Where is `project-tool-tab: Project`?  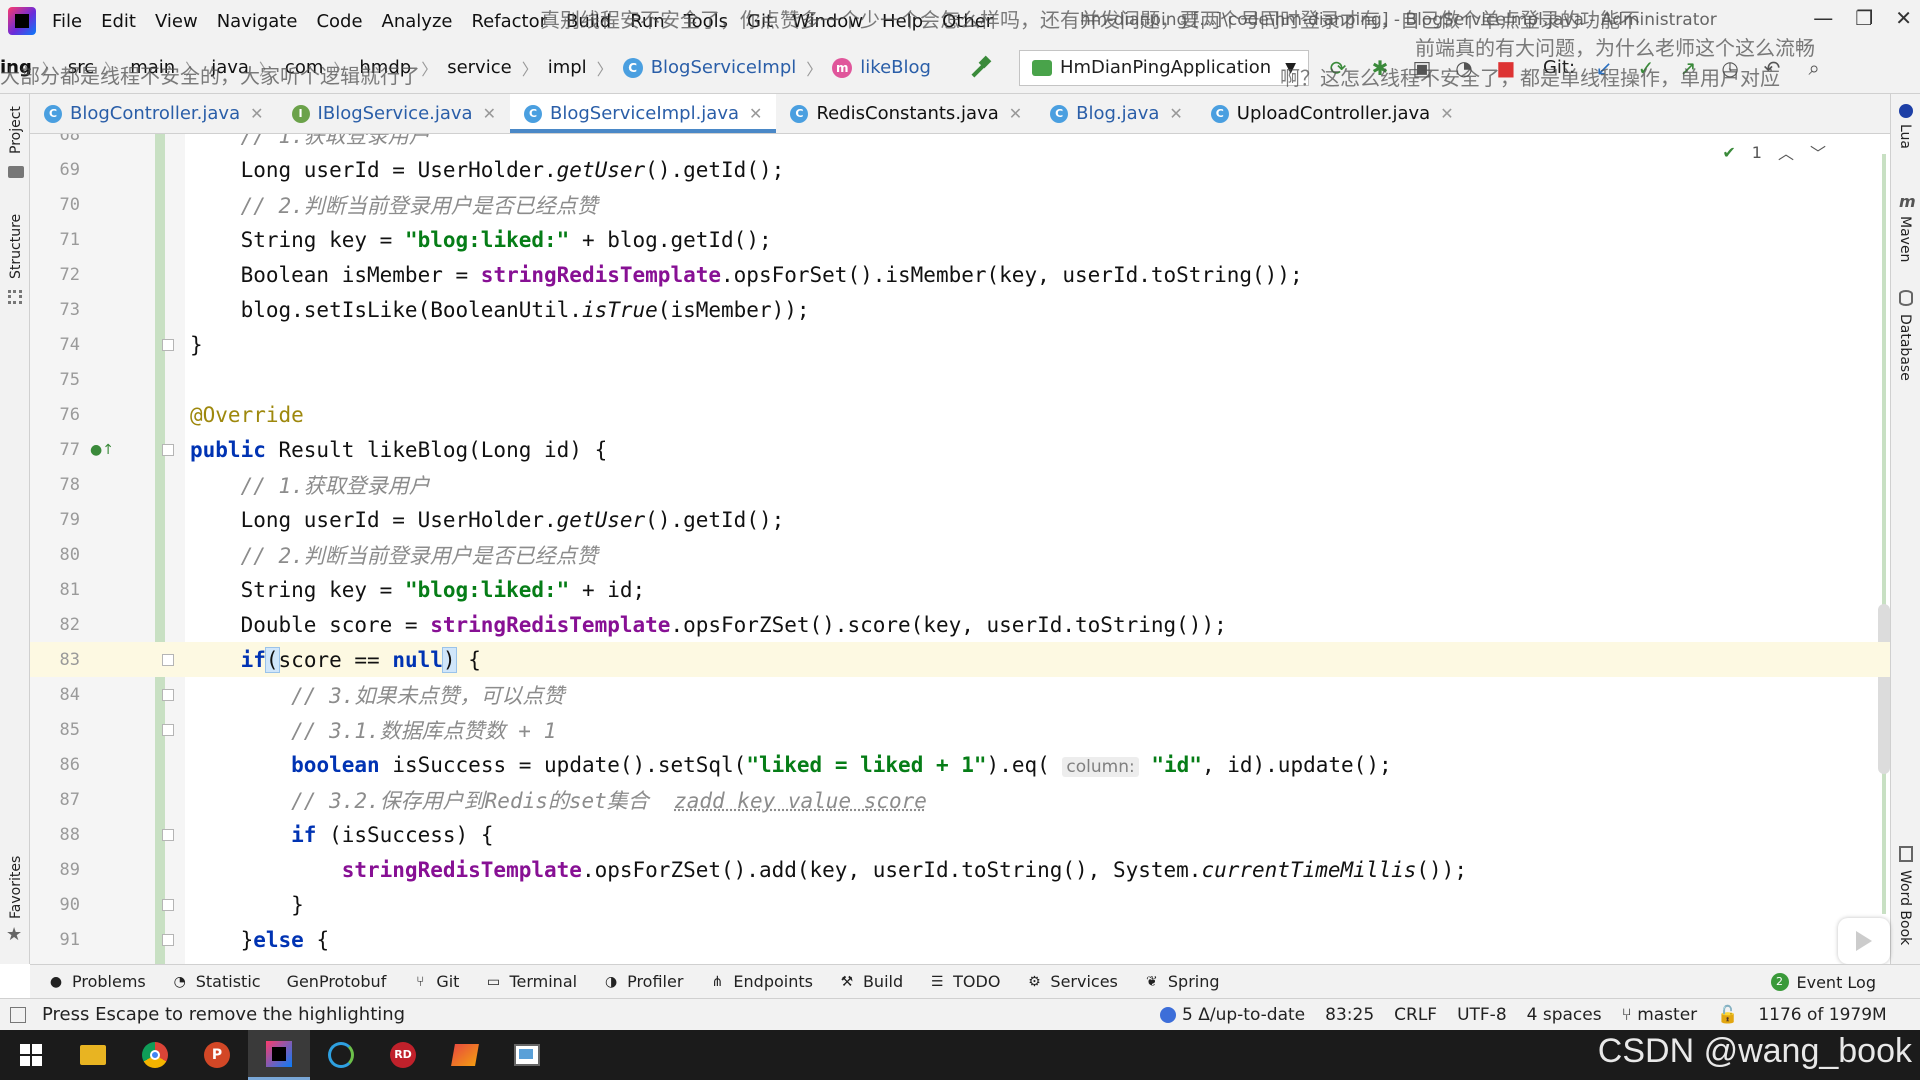
project-tool-tab: Project is located at coordinates (16, 130).